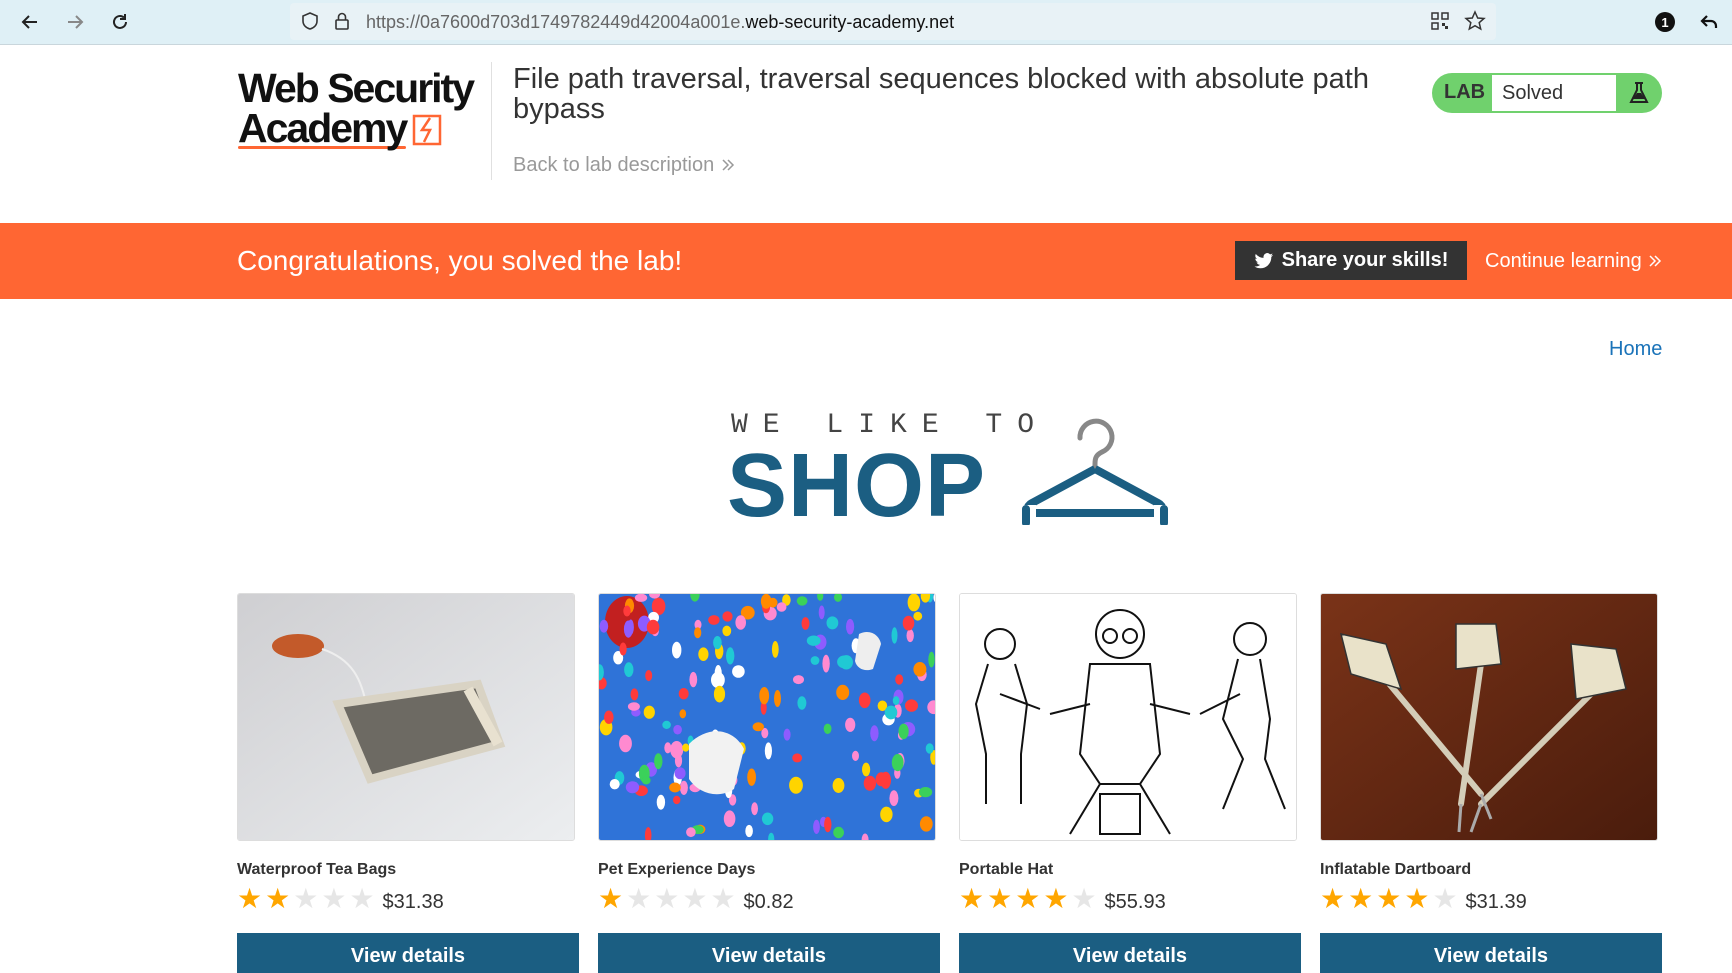 The width and height of the screenshot is (1732, 973). Describe the element at coordinates (767, 717) in the screenshot. I see `product-image-balloons` at that location.